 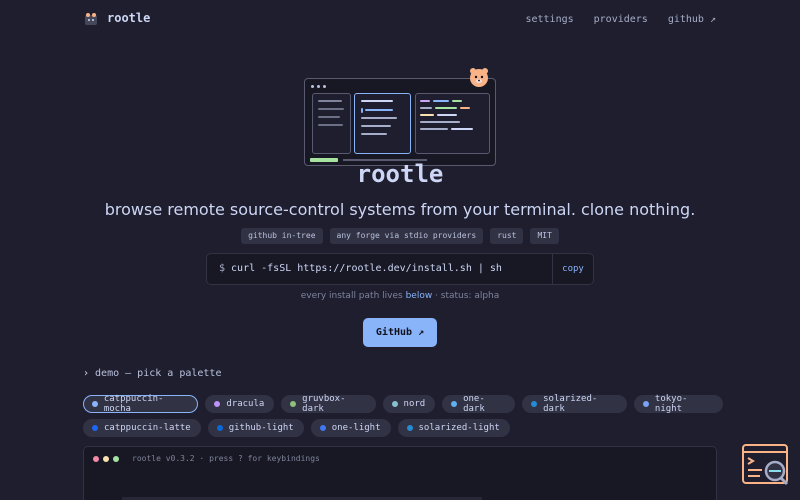 What do you see at coordinates (671, 404) in the screenshot?
I see `palette-label: tokyo-night` at bounding box center [671, 404].